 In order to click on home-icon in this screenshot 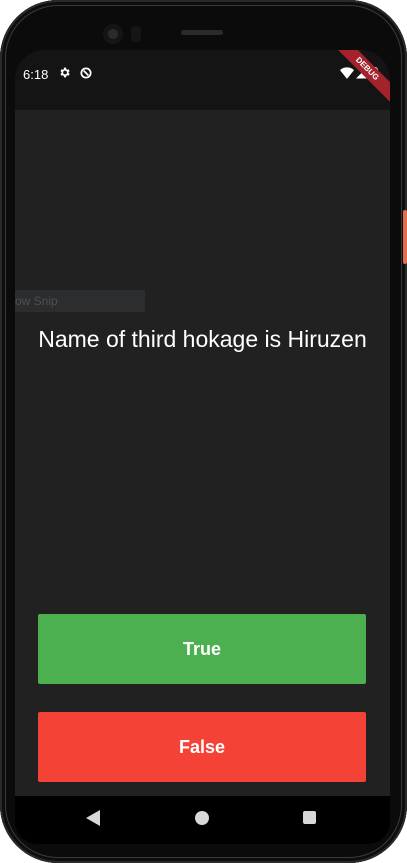, I will do `click(202, 818)`.